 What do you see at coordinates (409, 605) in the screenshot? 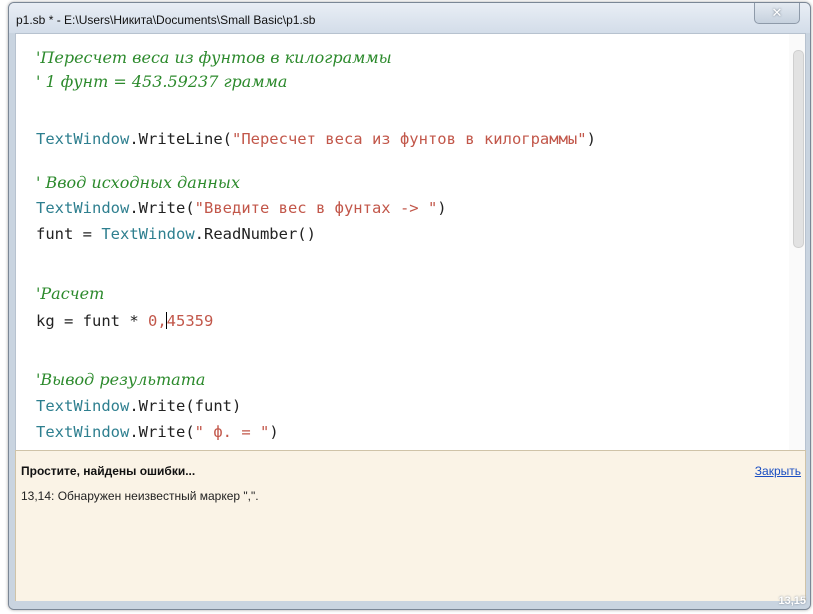
I see `status-bar` at bounding box center [409, 605].